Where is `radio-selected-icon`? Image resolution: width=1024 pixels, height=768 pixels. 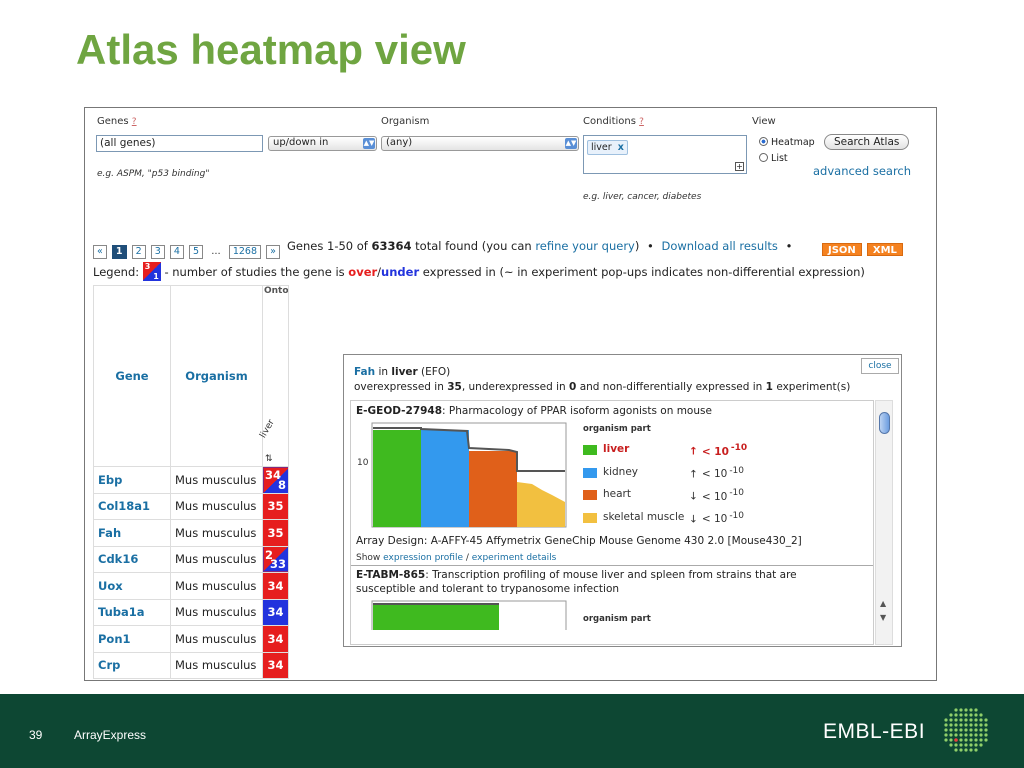
radio-selected-icon is located at coordinates (763, 141).